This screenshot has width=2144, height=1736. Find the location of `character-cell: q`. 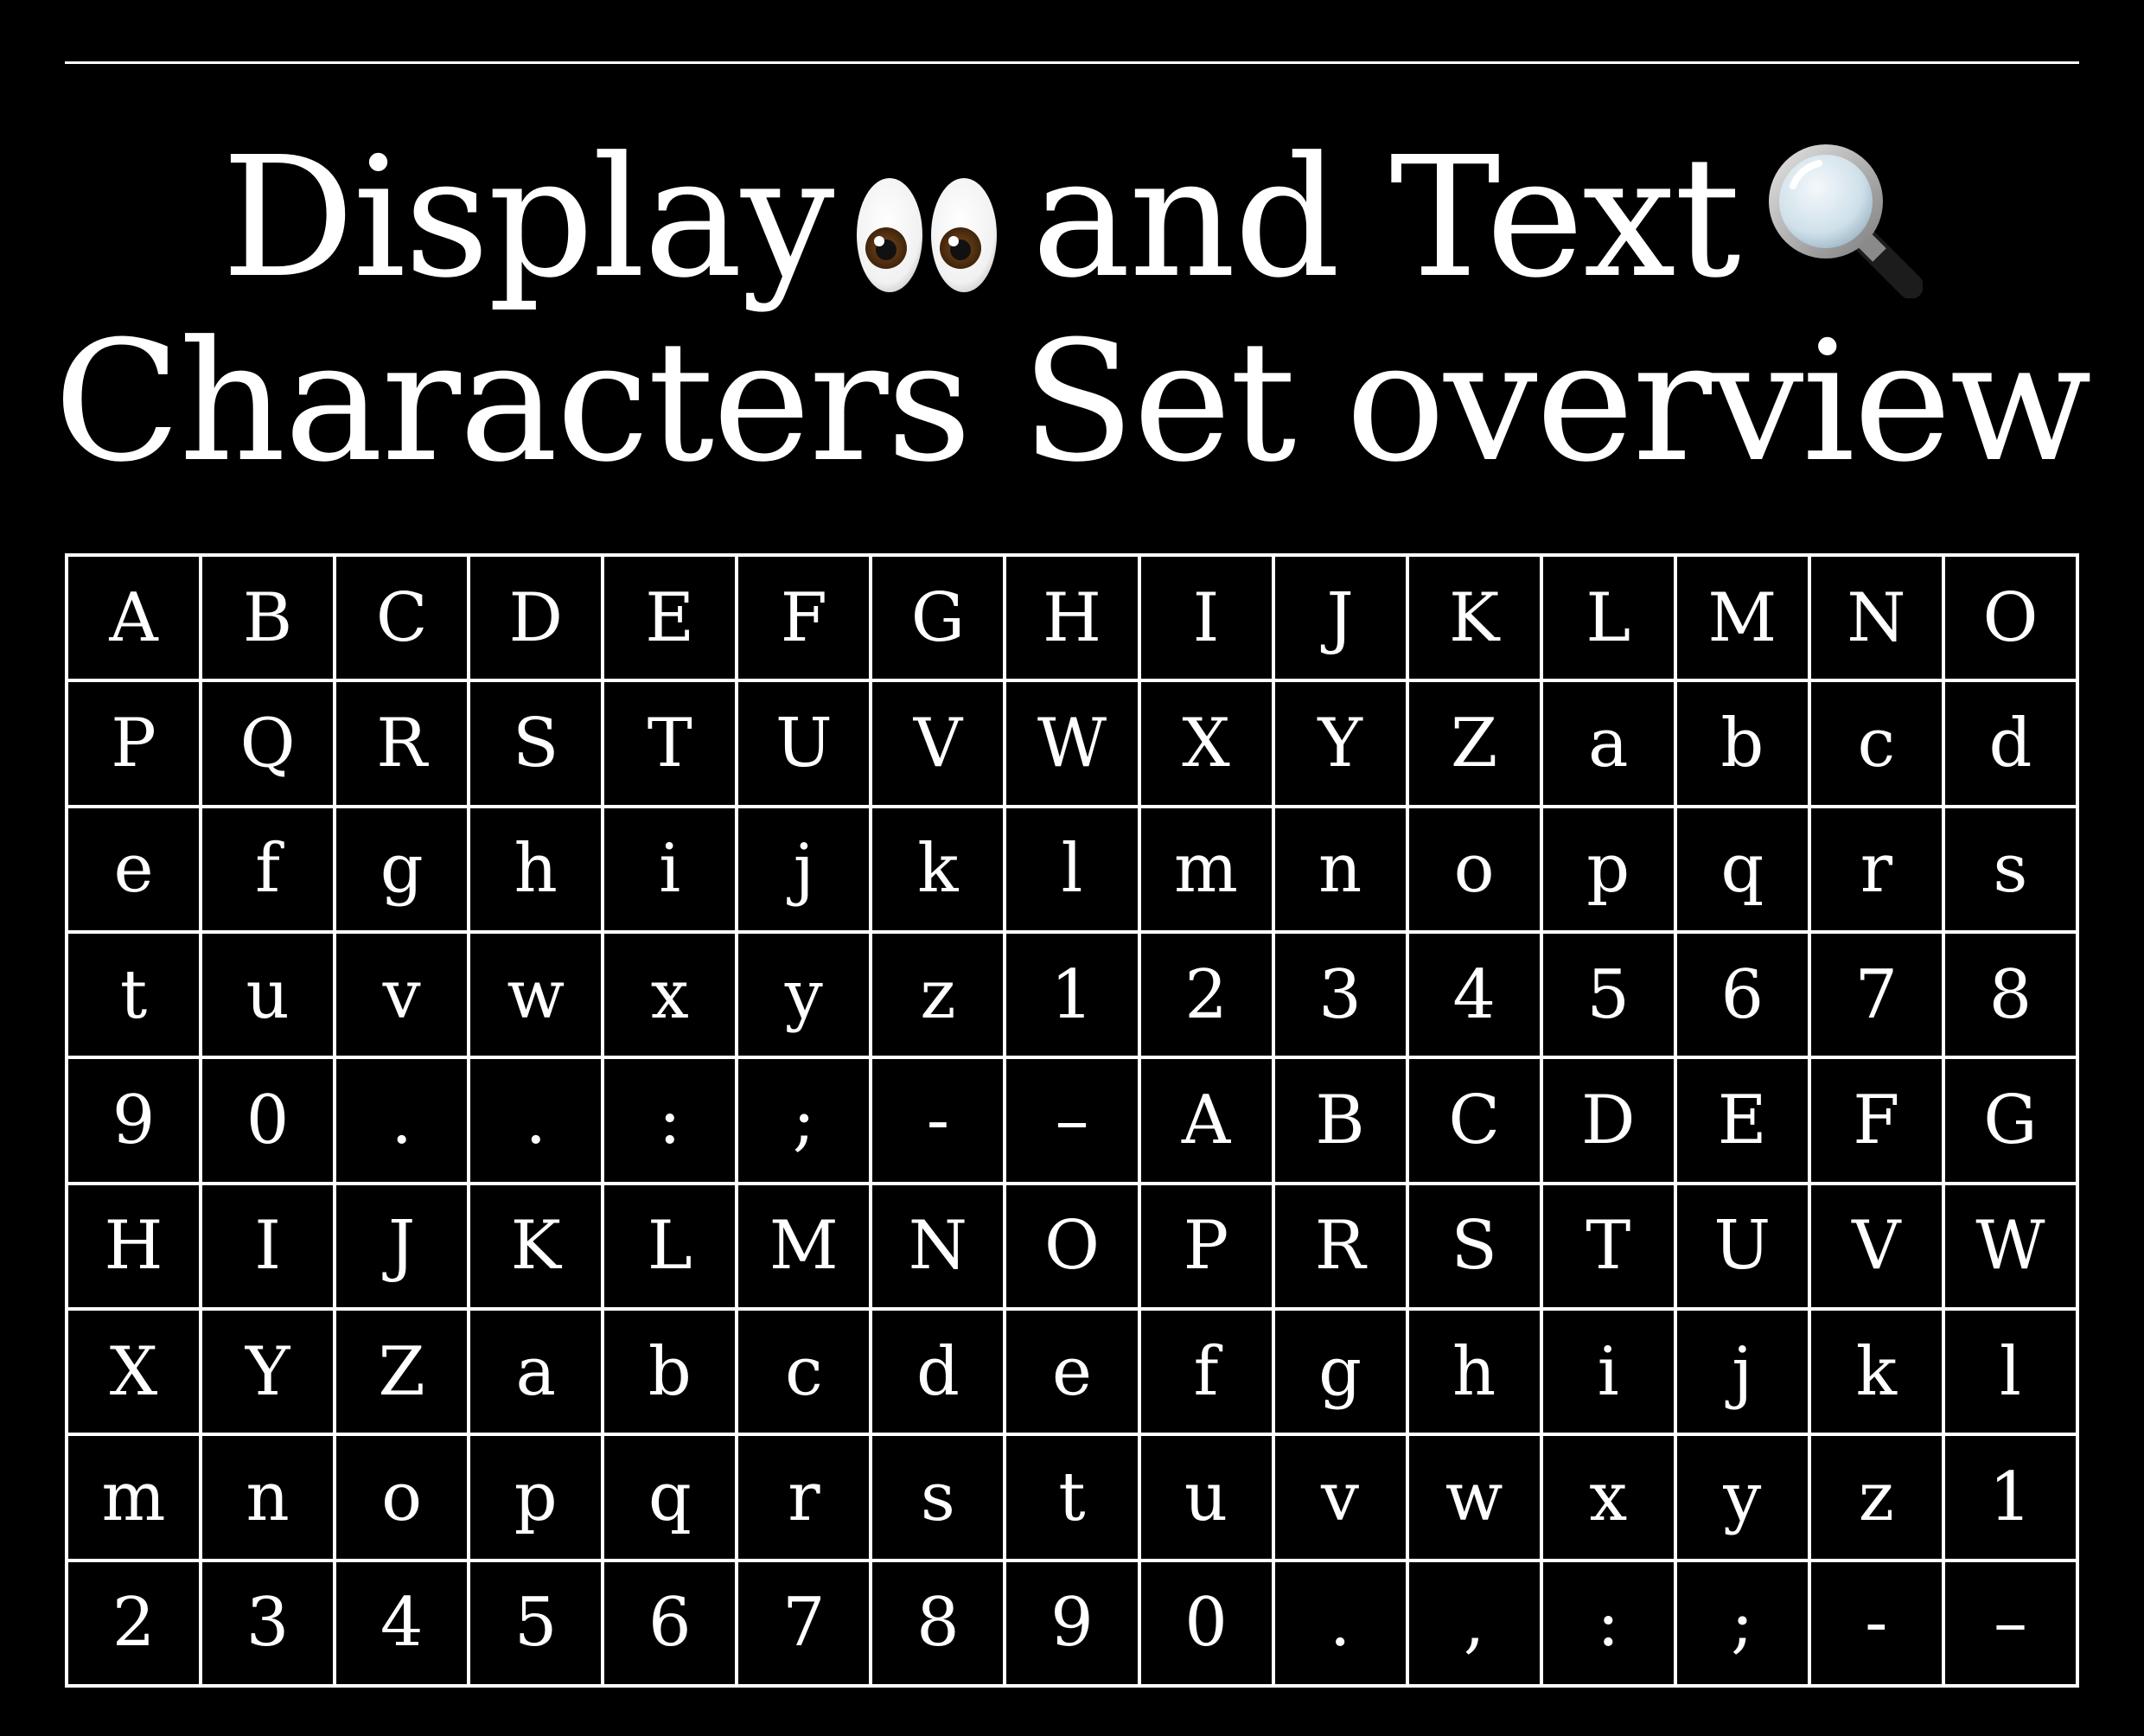

character-cell: q is located at coordinates (670, 1497).